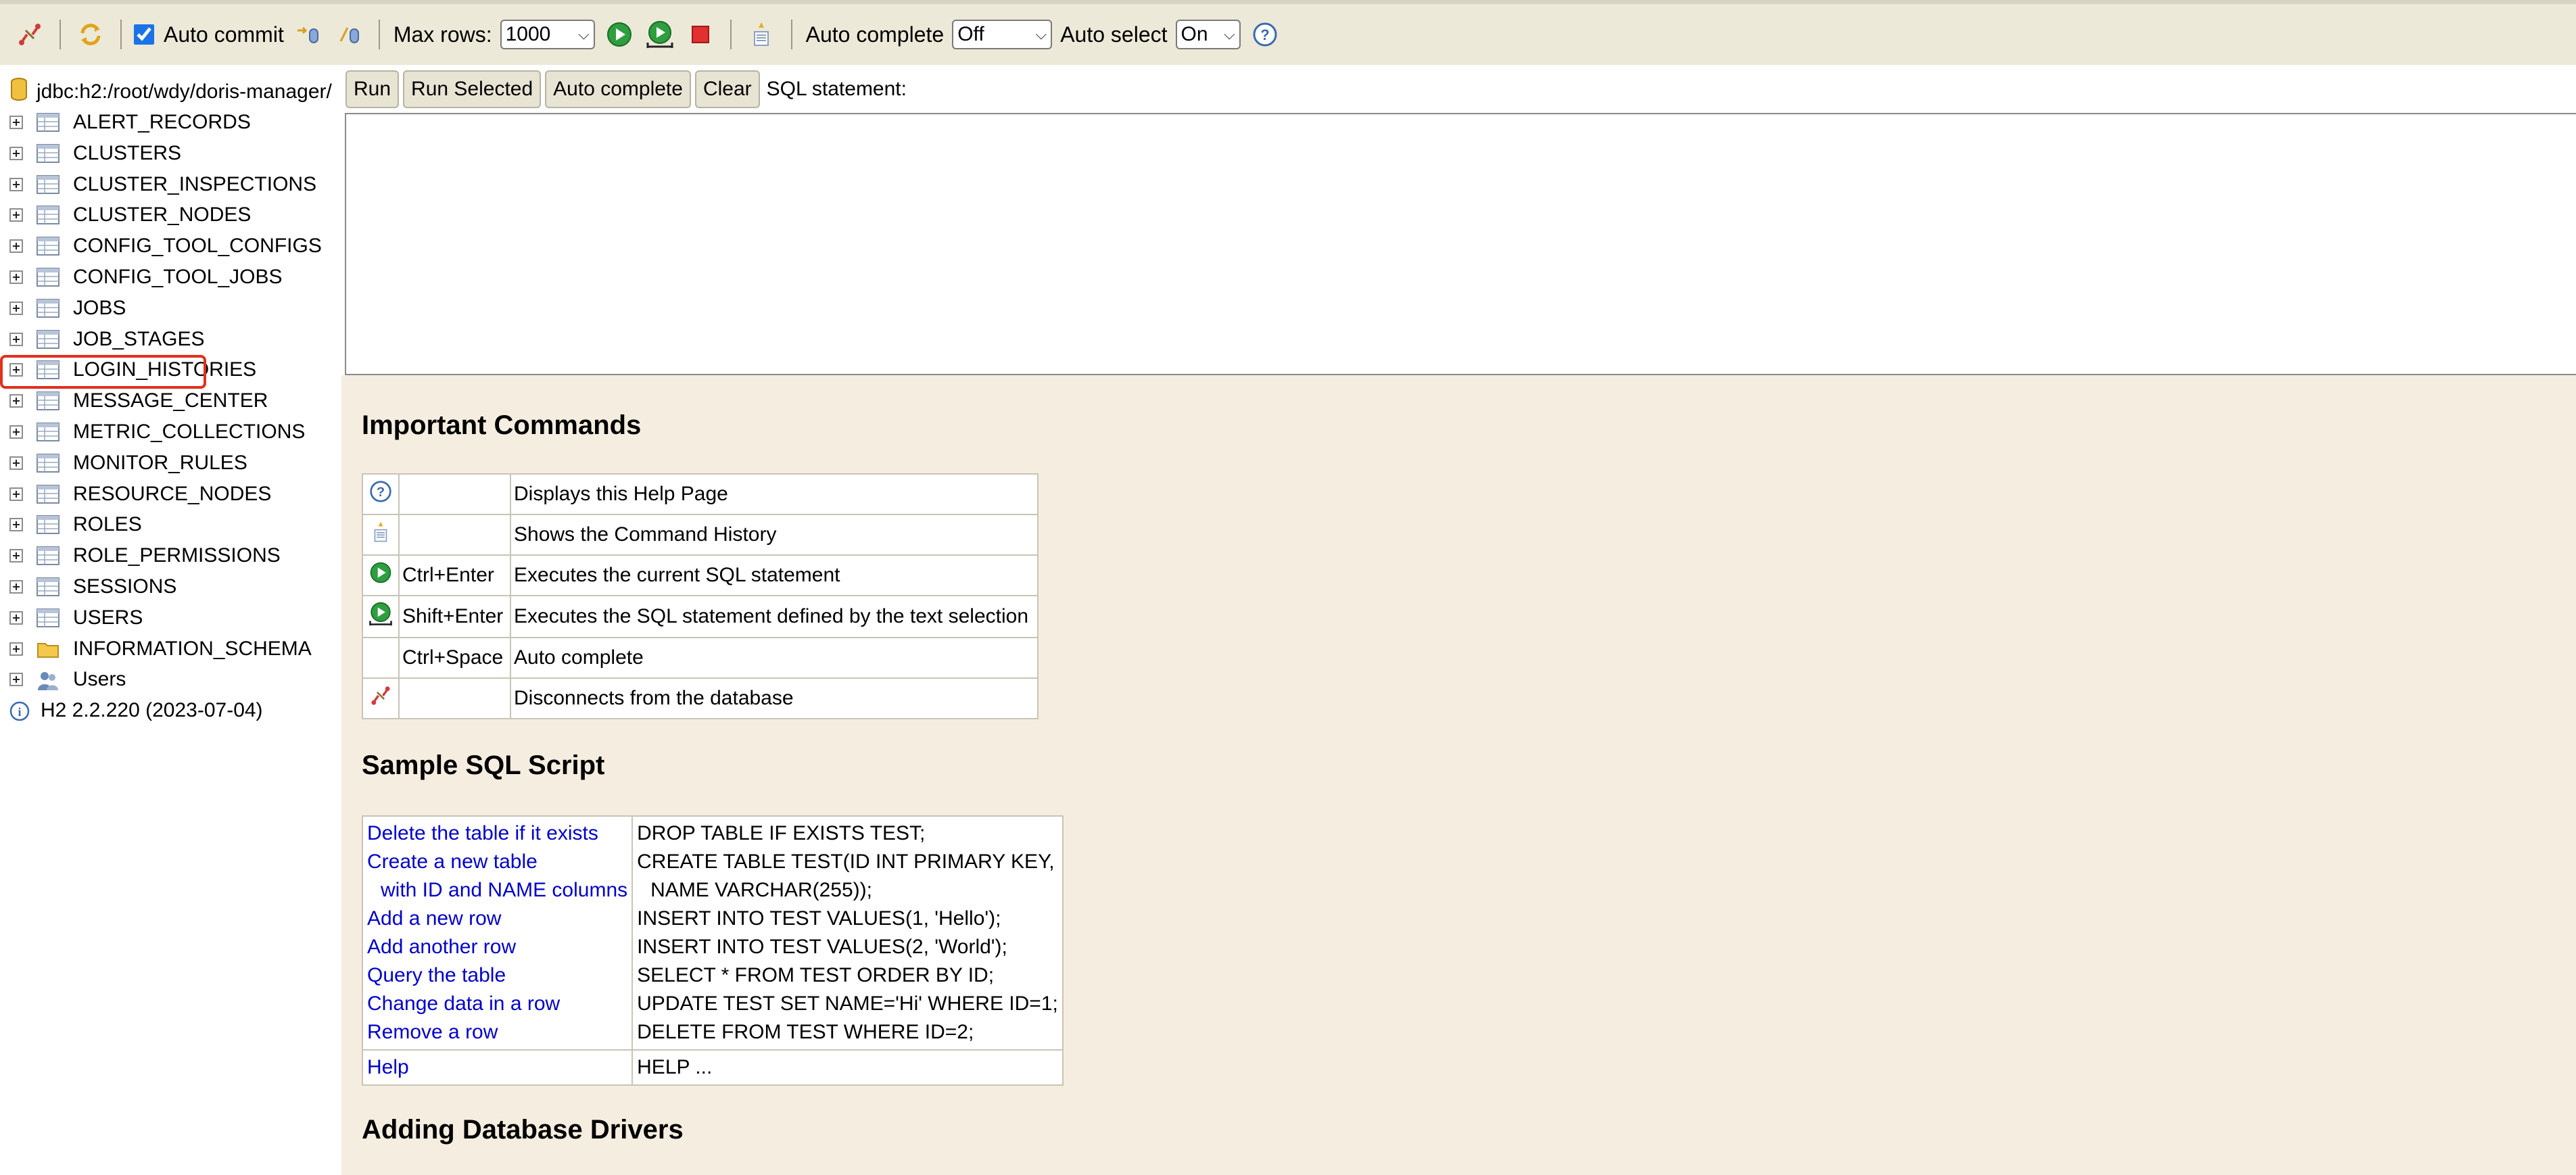 Image resolution: width=2576 pixels, height=1175 pixels. Describe the element at coordinates (805, 1032) in the screenshot. I see `sample-sql-line: DELETE FROM TEST WHERE ID=2;` at that location.